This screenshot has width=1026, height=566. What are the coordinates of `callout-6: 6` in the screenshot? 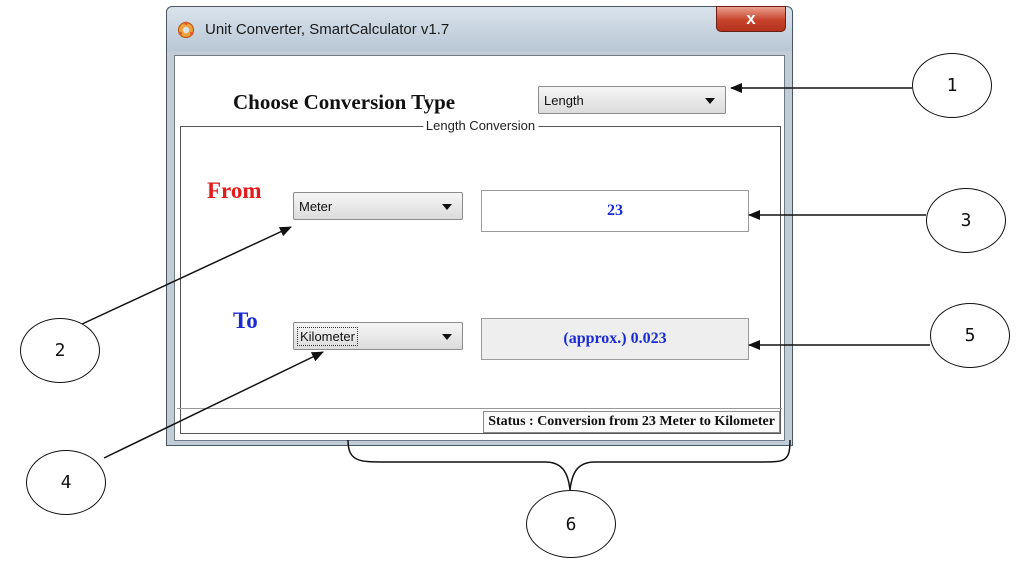 It's located at (571, 524).